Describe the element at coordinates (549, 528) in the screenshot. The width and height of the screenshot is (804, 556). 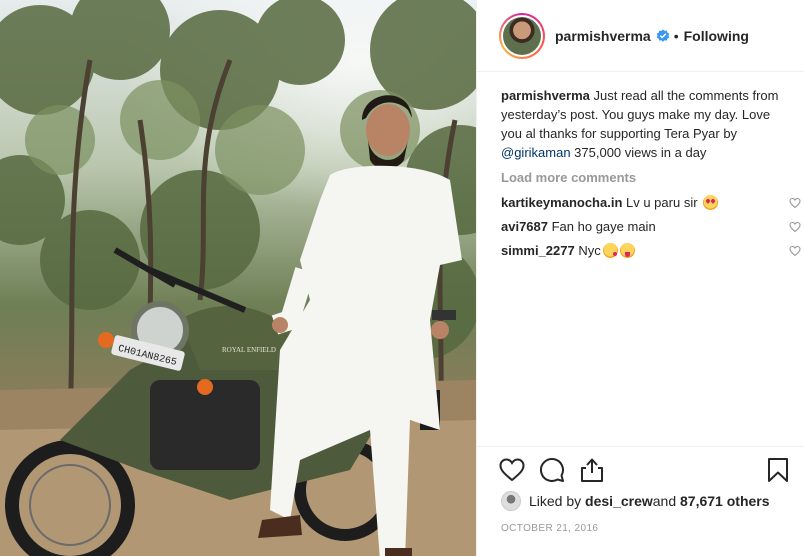
I see `post-date: OCTOBER 21, 2016` at that location.